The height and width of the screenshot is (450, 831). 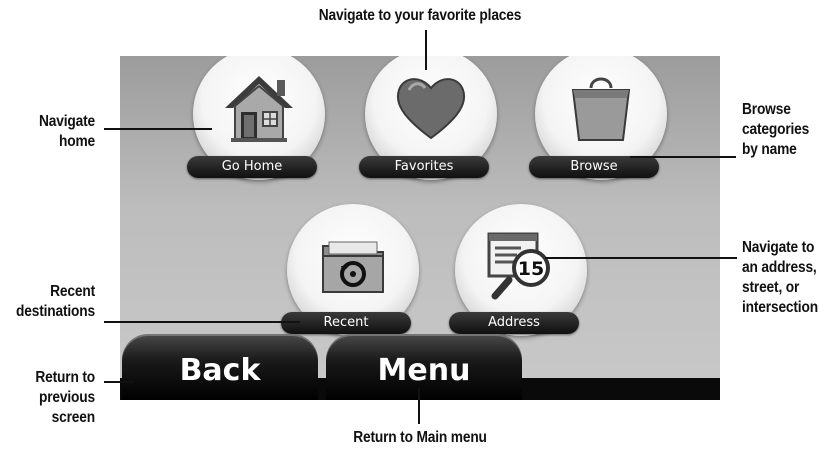 I want to click on callout-back-line-3: screen, so click(x=73, y=417).